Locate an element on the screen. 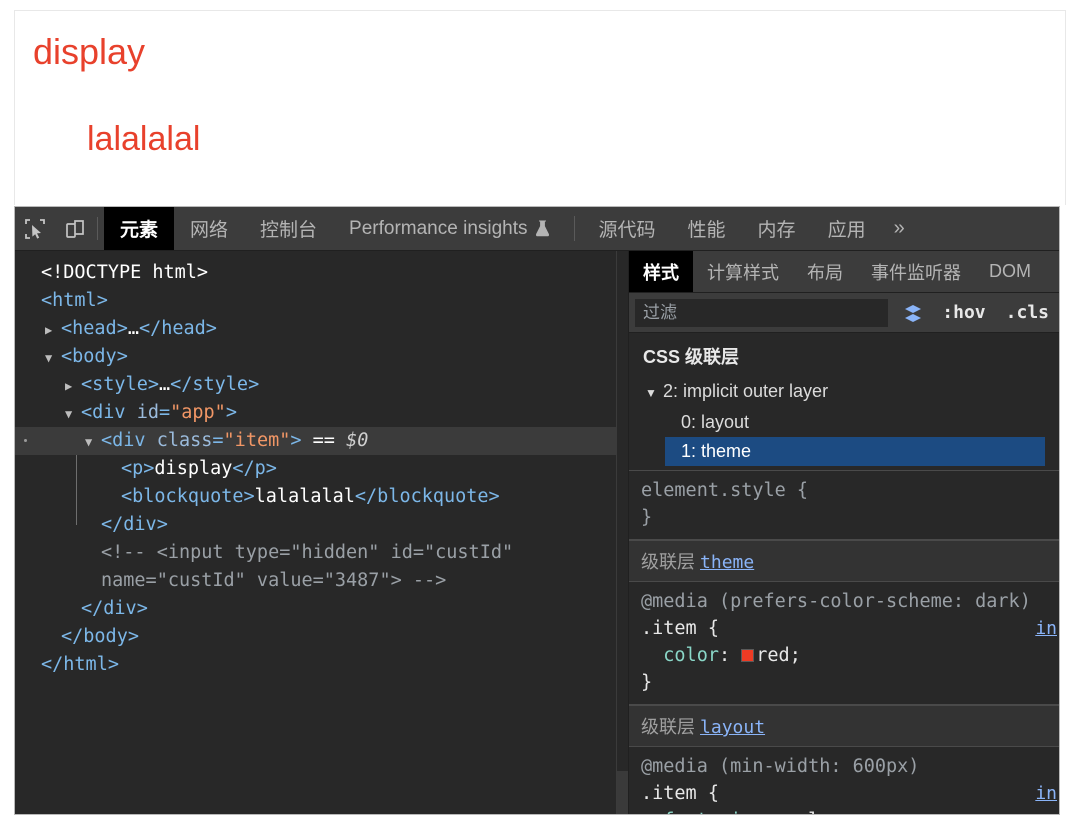 The image size is (1080, 834). inspect-element-icon is located at coordinates (35, 228).